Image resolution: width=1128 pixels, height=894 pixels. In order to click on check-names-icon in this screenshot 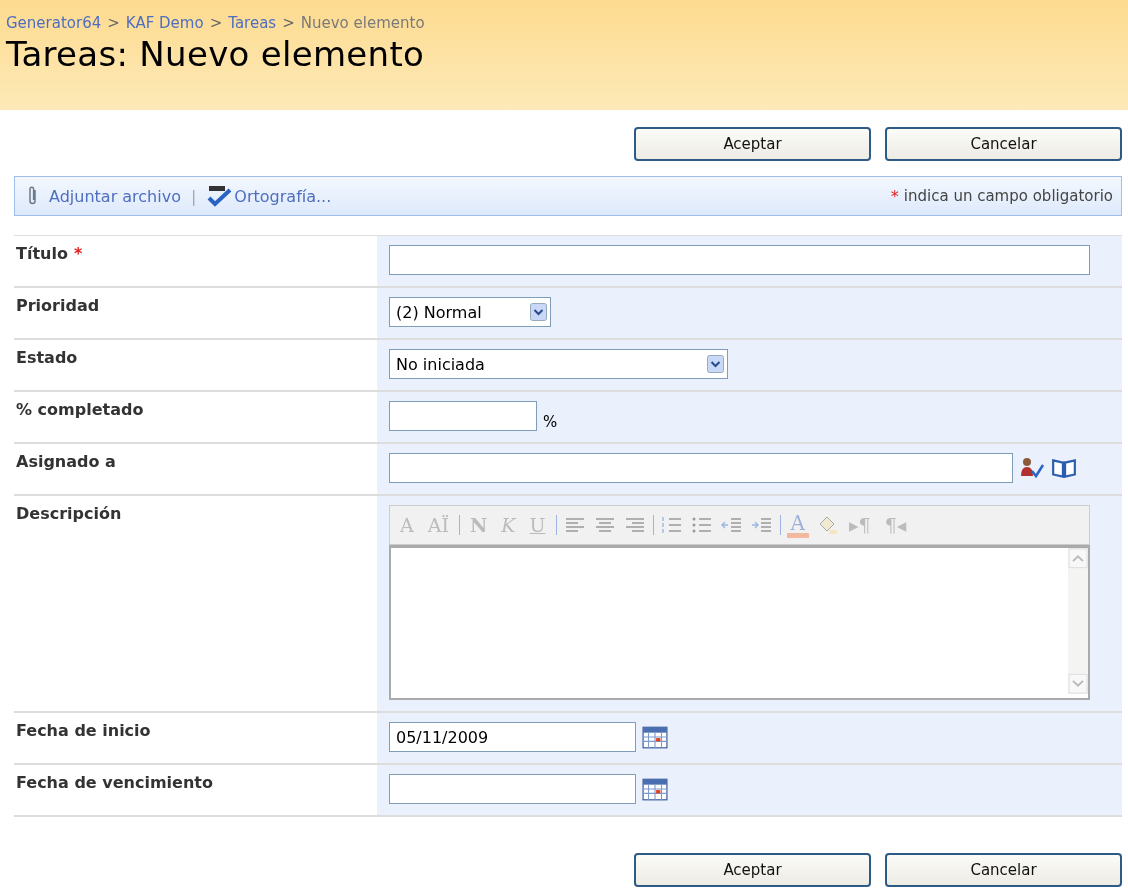, I will do `click(1032, 468)`.